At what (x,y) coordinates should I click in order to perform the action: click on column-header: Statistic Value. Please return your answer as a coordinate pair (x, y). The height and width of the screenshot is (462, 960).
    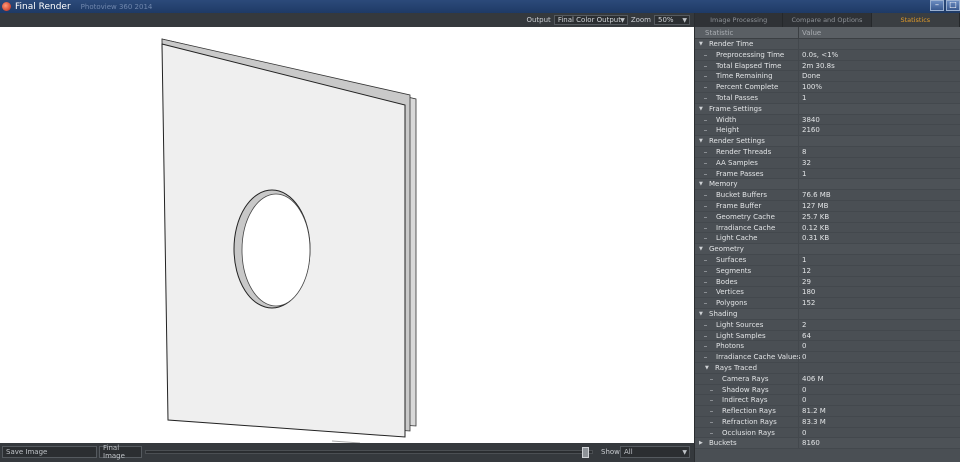
    Looking at the image, I should click on (827, 33).